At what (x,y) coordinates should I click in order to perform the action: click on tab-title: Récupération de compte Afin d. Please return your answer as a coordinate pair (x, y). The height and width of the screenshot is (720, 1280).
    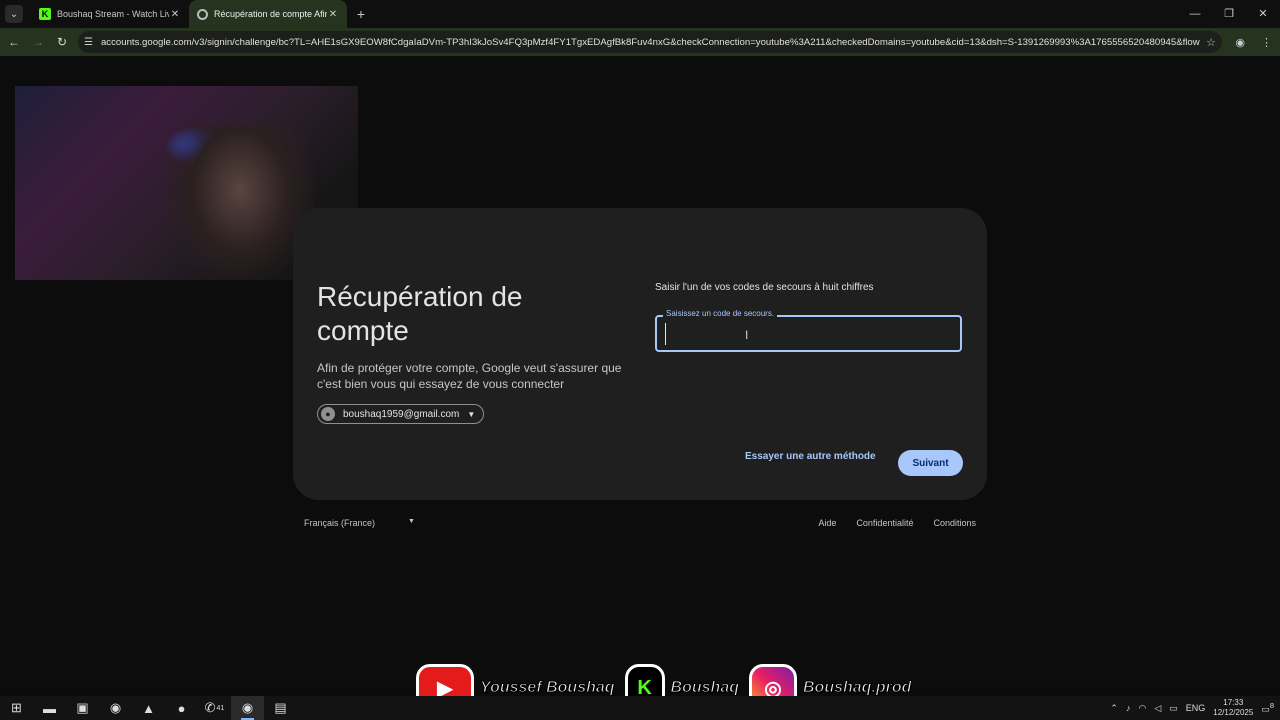
    Looking at the image, I should click on (270, 14).